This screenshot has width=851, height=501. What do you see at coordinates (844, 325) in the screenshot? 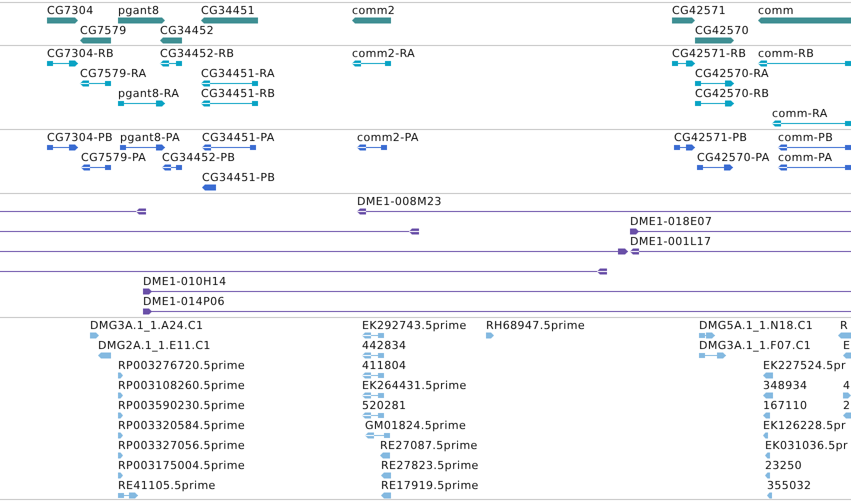
I see `feature-label: R` at bounding box center [844, 325].